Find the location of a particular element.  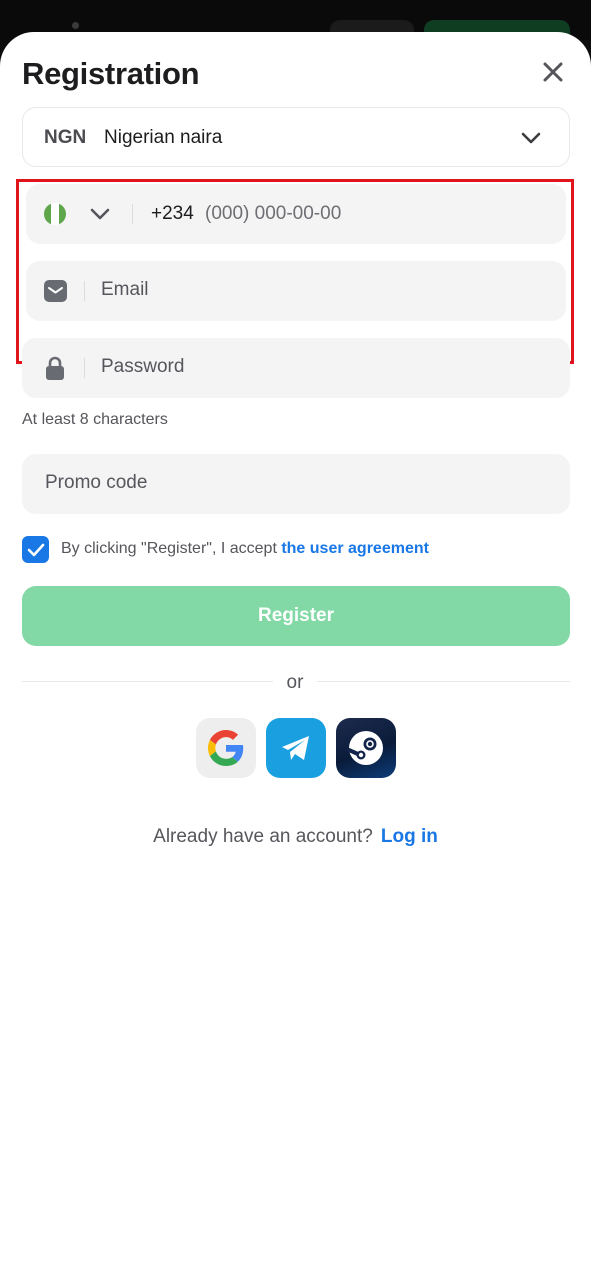

mail-icon is located at coordinates (55, 291).